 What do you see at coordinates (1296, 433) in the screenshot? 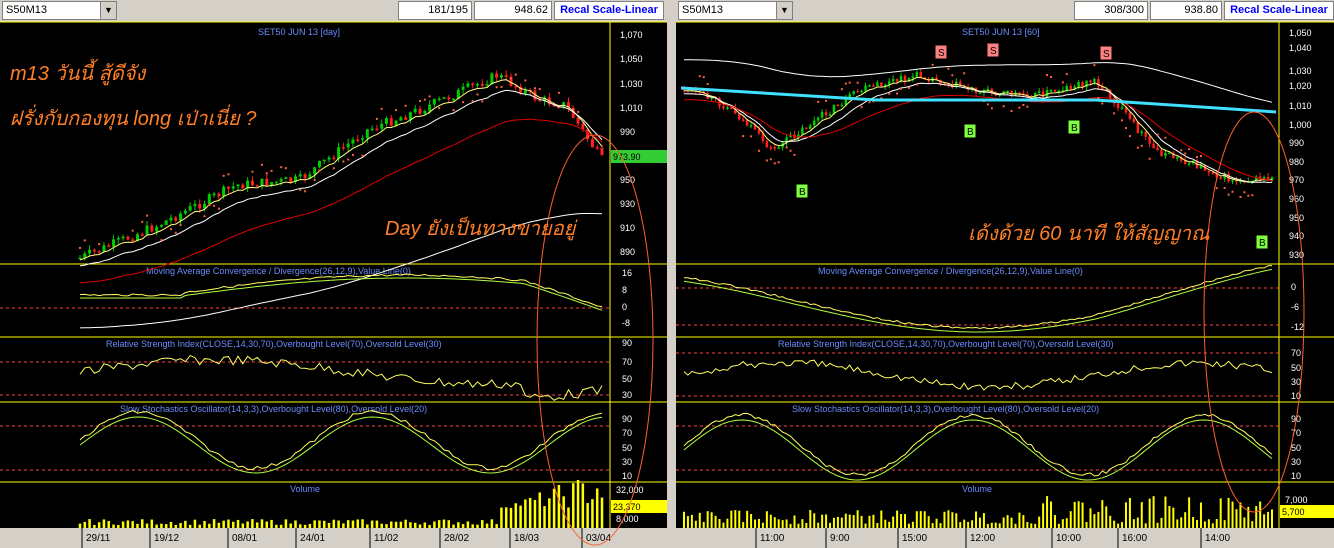
I see `stoch-tick: 70` at bounding box center [1296, 433].